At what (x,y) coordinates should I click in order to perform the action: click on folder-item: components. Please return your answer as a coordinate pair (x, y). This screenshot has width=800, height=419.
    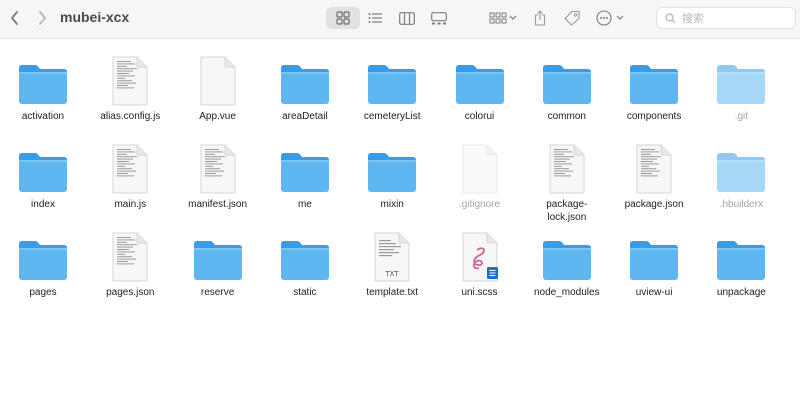
    Looking at the image, I should click on (654, 85).